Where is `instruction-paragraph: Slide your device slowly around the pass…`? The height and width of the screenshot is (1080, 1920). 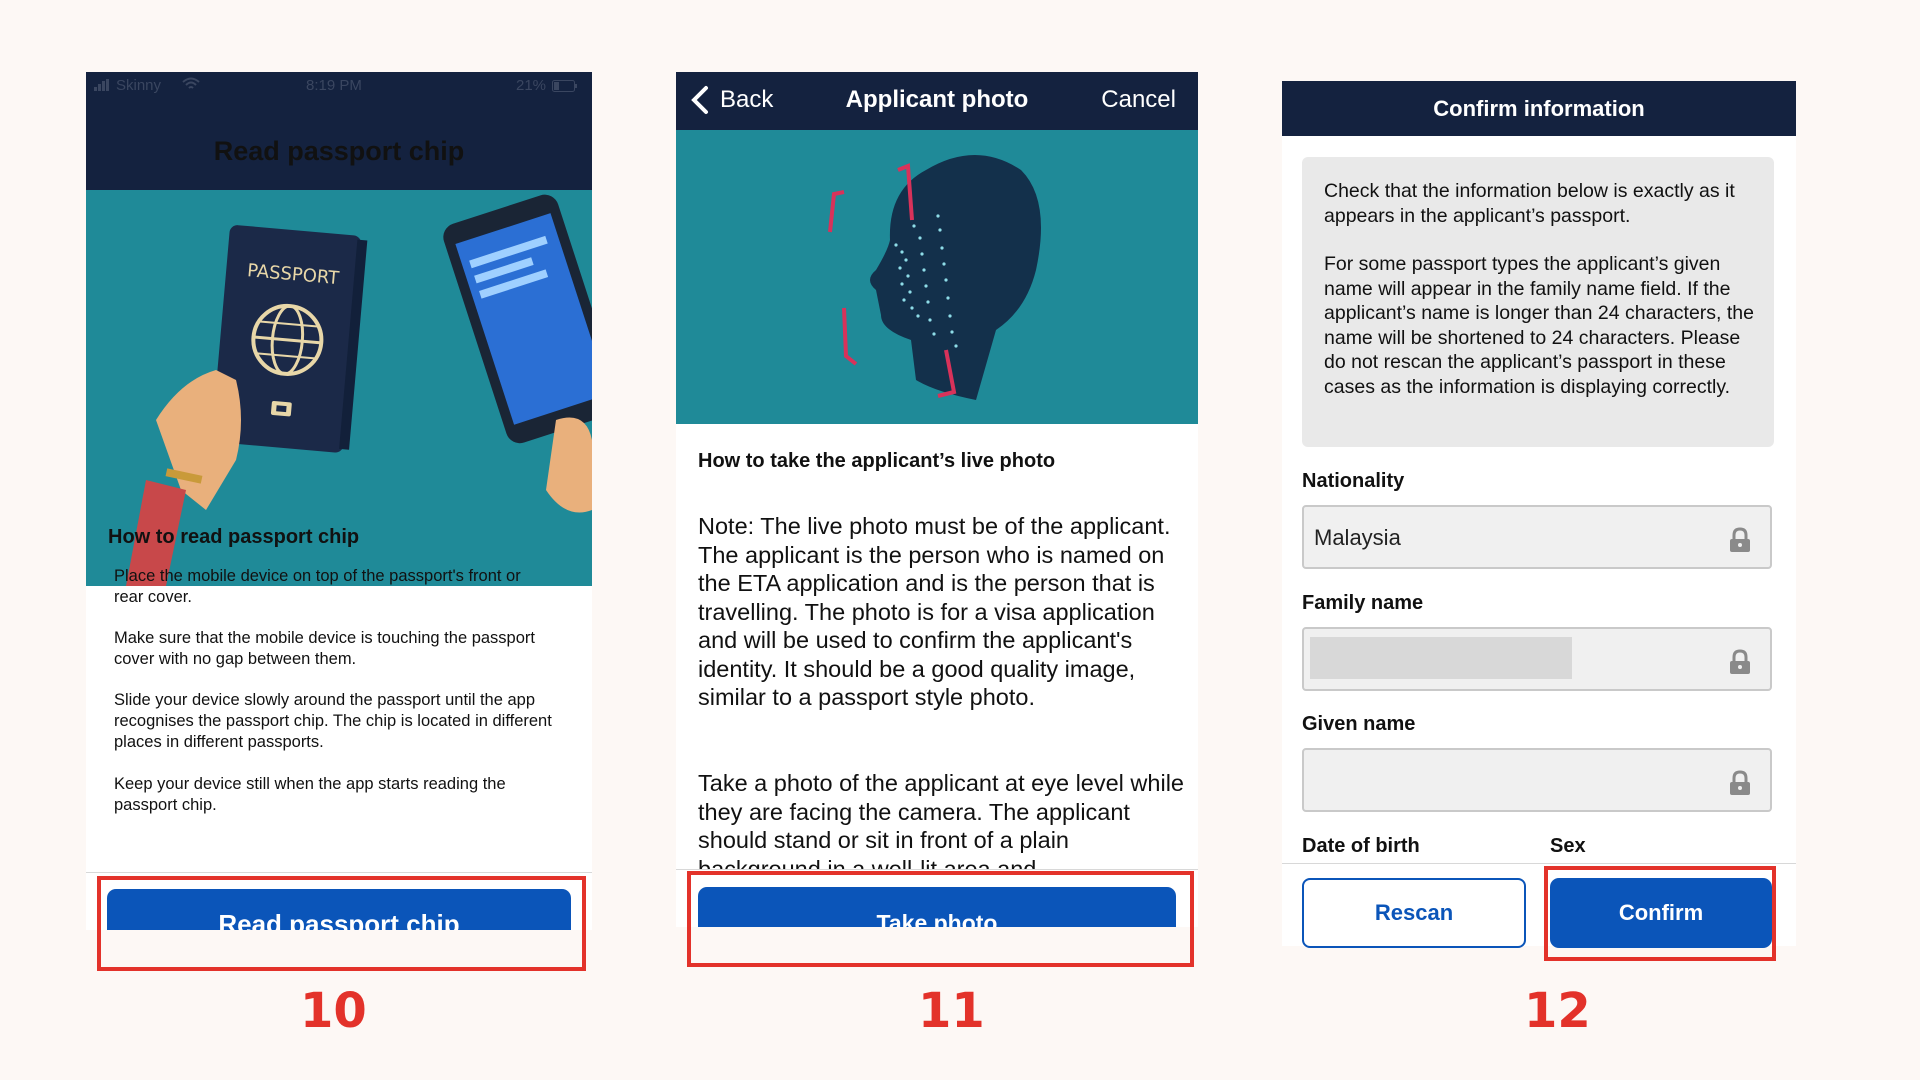 instruction-paragraph: Slide your device slowly around the pass… is located at coordinates (333, 721).